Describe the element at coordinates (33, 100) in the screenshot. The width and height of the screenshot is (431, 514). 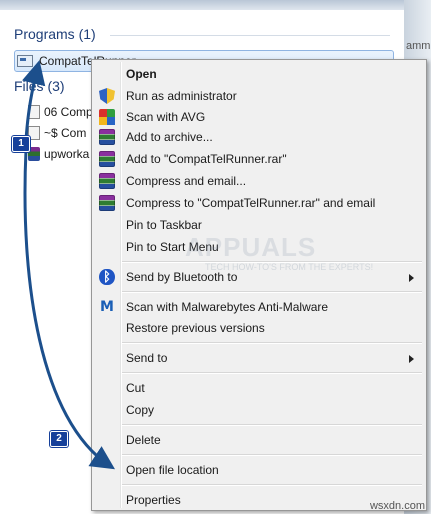
I see `arrow-to-program` at that location.